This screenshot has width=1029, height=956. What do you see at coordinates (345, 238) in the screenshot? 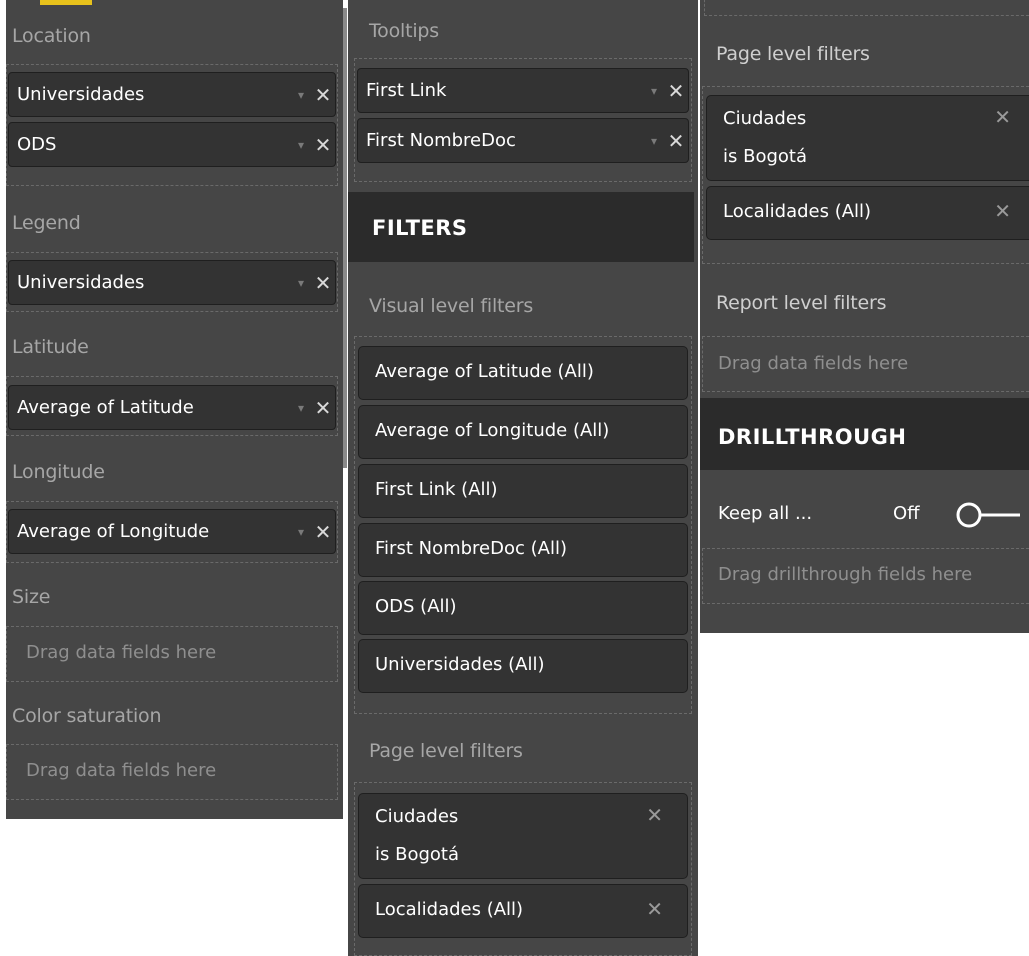
I see `fields-pane-scrollbar` at bounding box center [345, 238].